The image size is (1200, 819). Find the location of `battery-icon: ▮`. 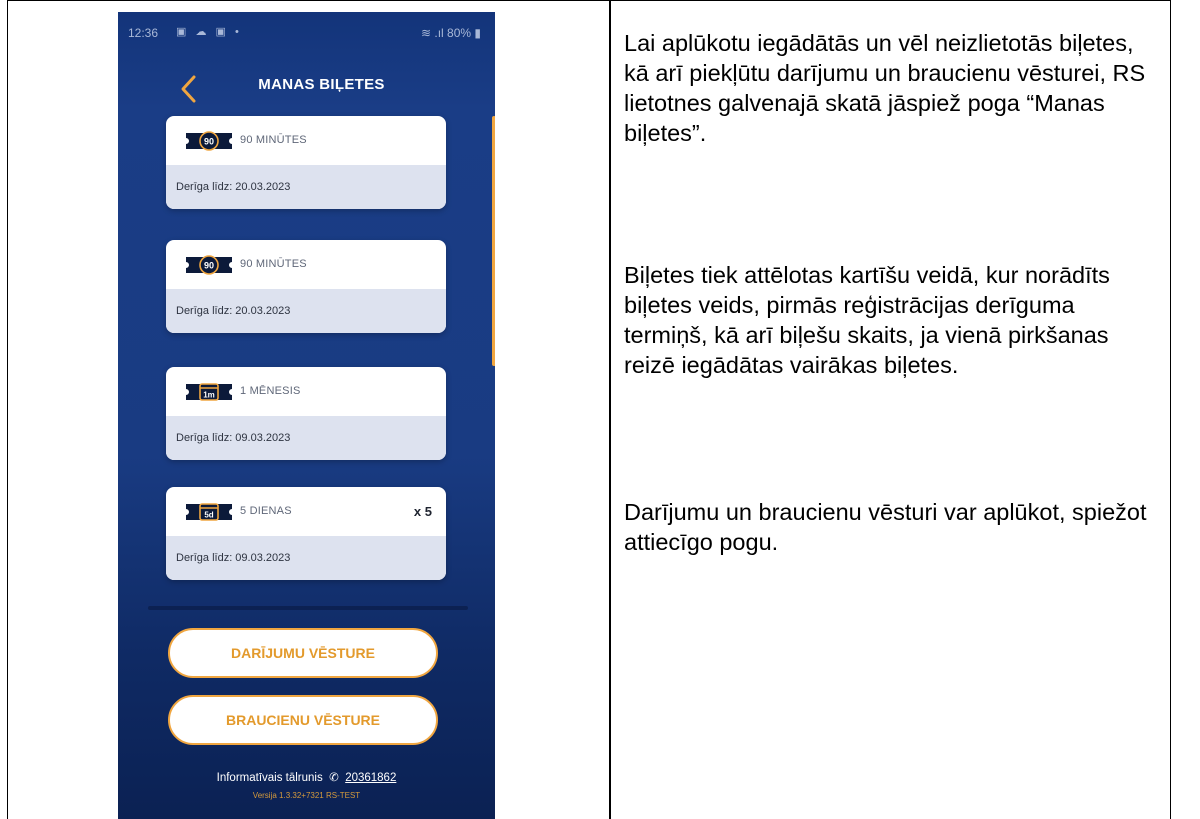

battery-icon: ▮ is located at coordinates (476, 33).